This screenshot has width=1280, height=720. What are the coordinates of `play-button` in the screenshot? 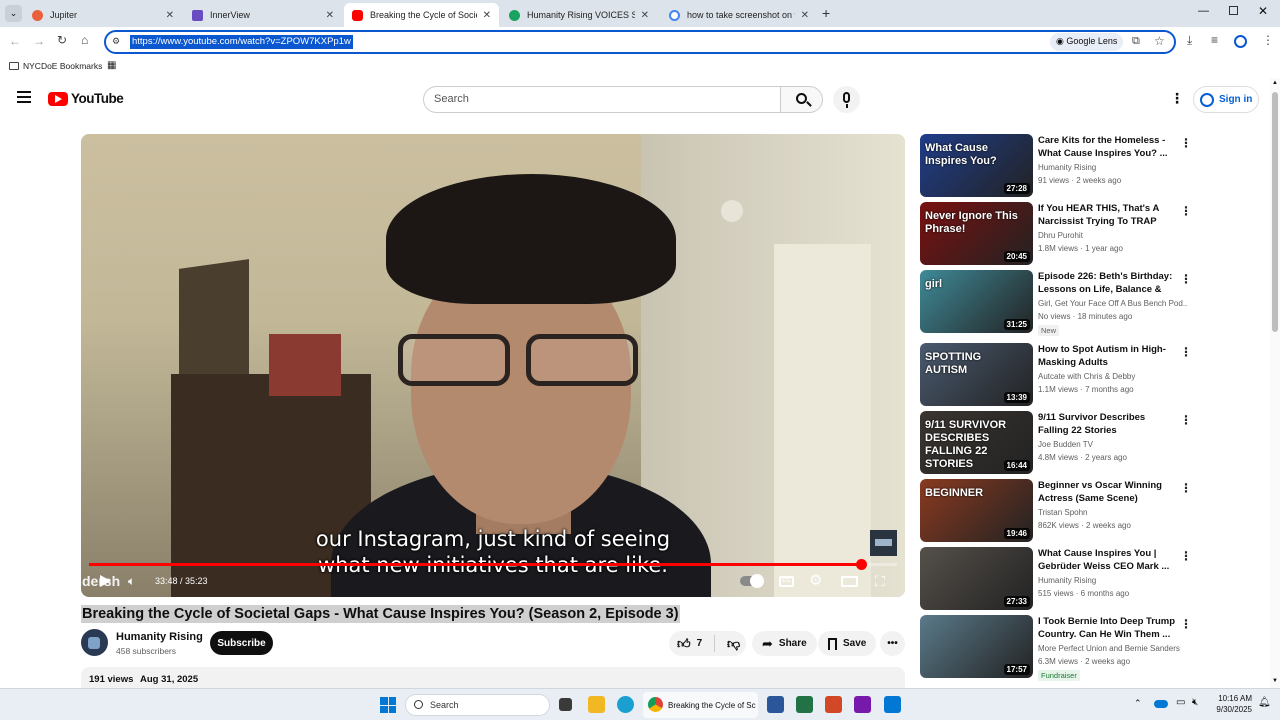 It's located at (105, 581).